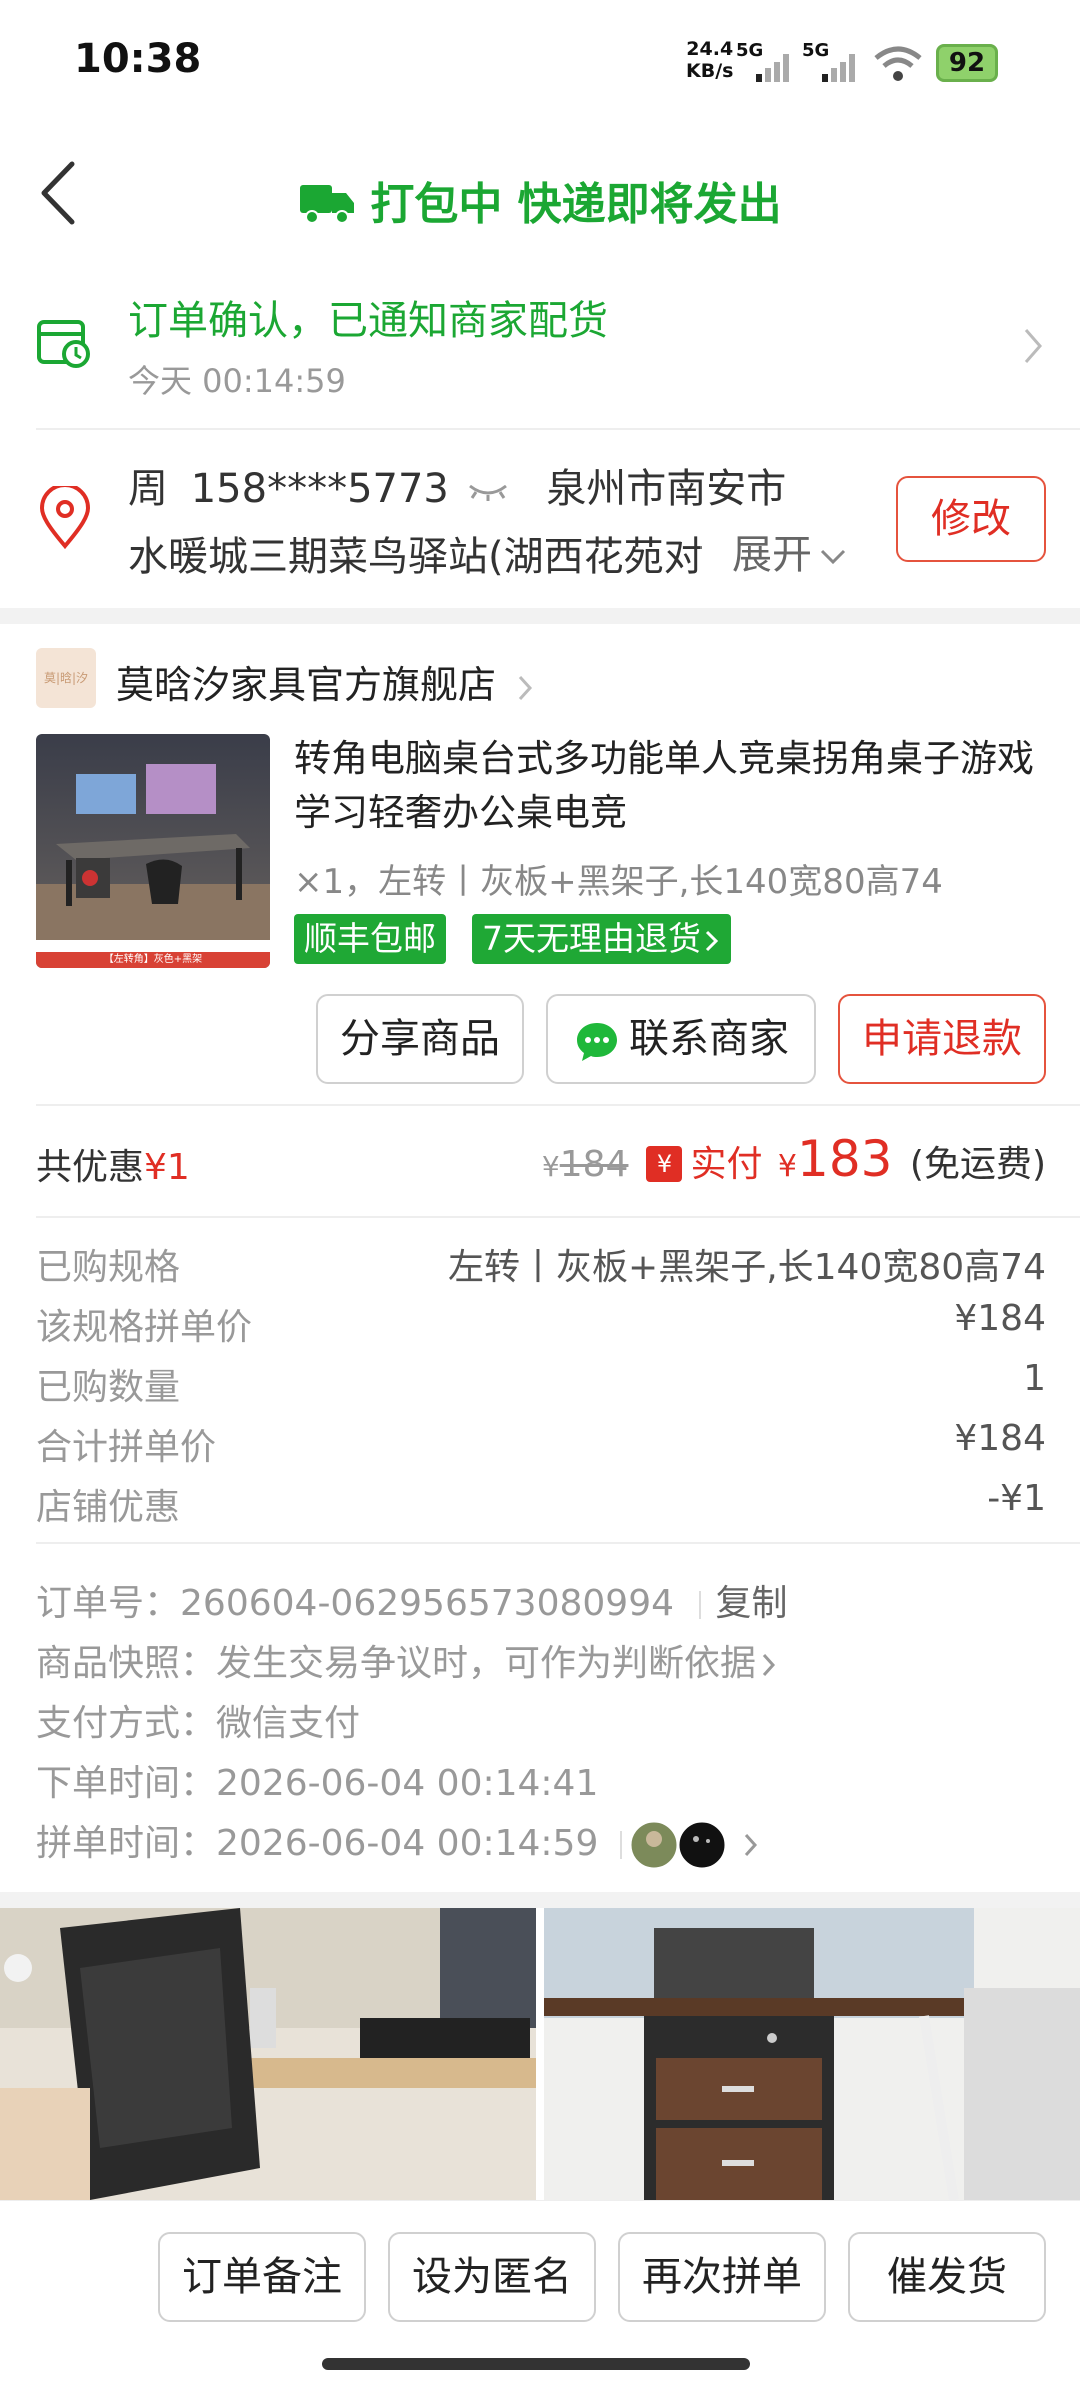 The width and height of the screenshot is (1080, 2392). Describe the element at coordinates (833, 557) in the screenshot. I see `chevron-down-icon` at that location.